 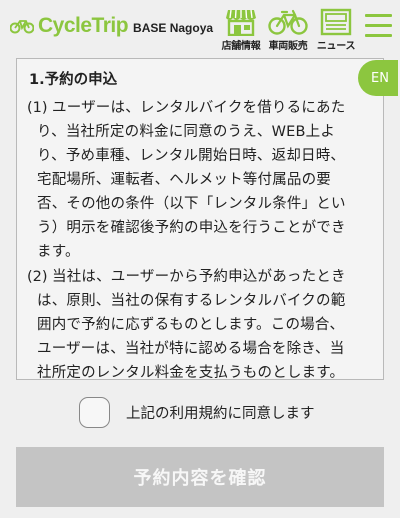 I want to click on nav-news: ニュース, so click(x=336, y=30).